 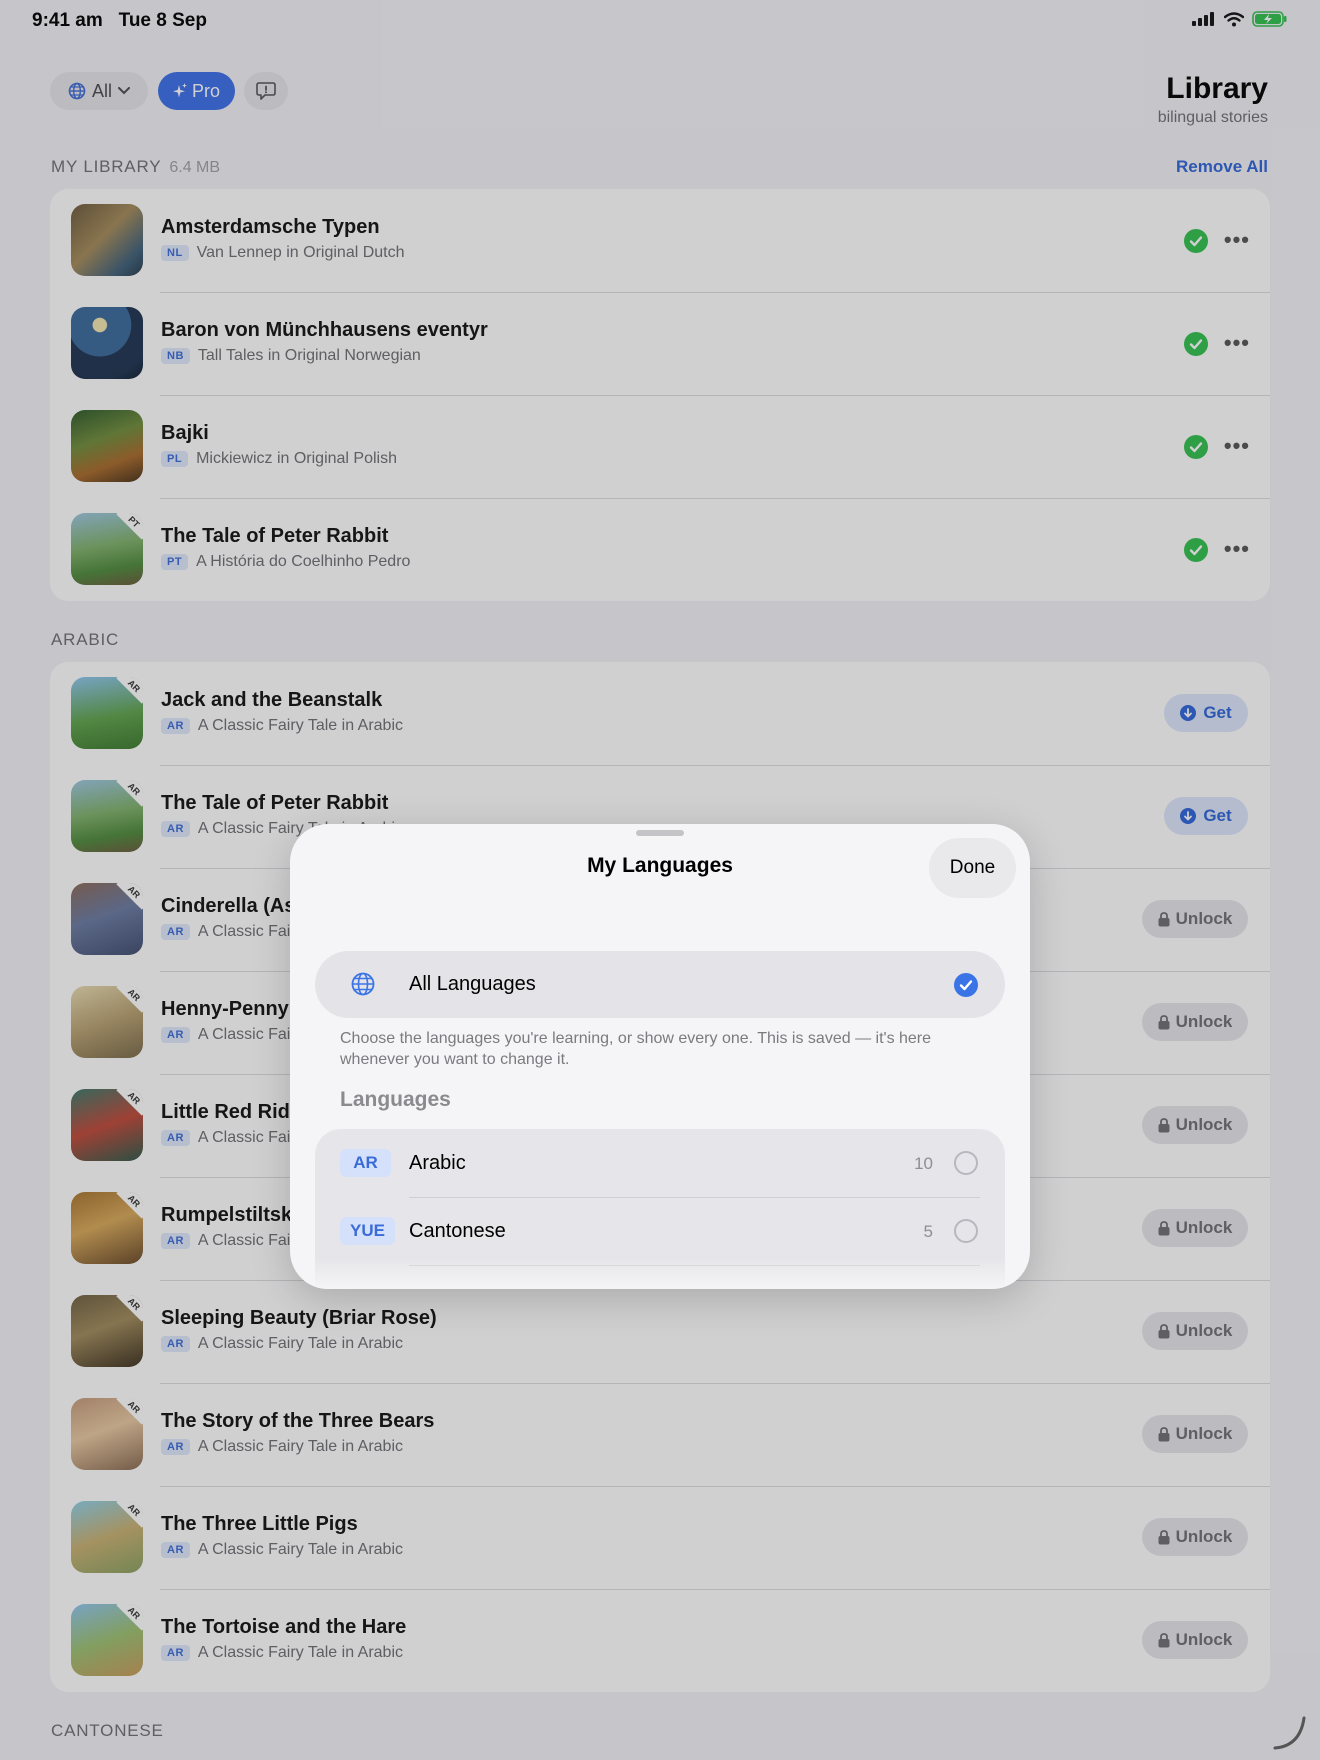 I want to click on sheet-title: My Languages, so click(x=660, y=865).